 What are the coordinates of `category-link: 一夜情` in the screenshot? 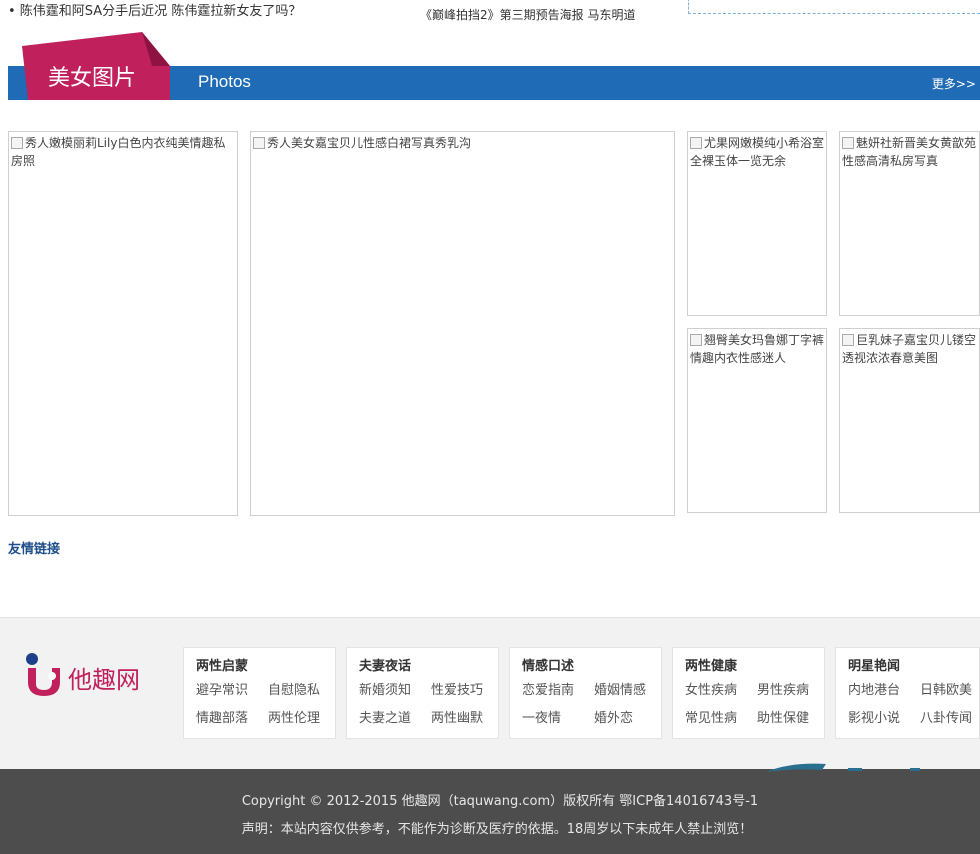 It's located at (558, 716).